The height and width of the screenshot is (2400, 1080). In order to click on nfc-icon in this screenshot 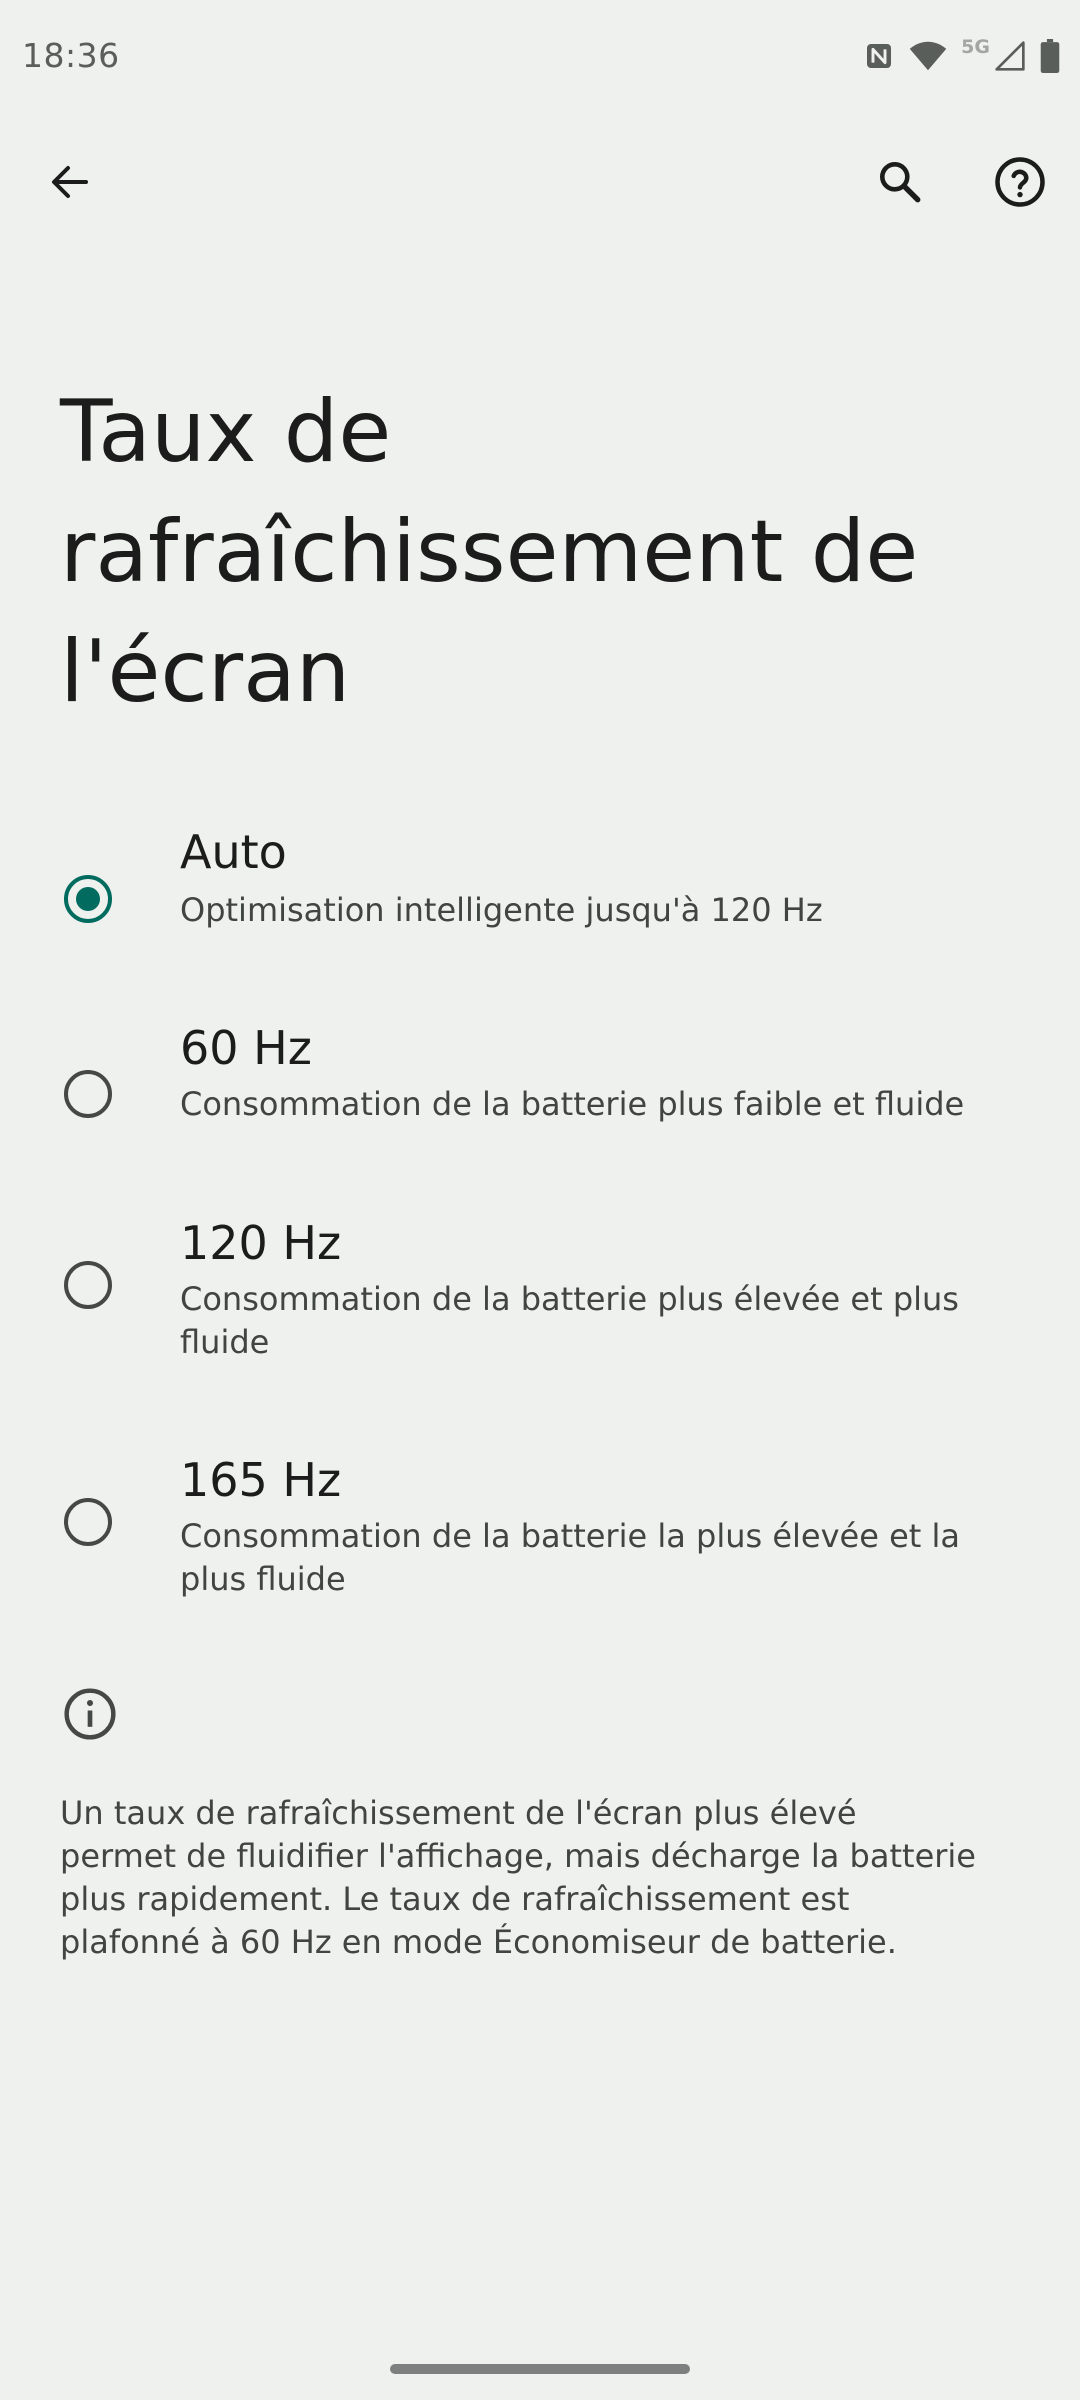, I will do `click(879, 56)`.